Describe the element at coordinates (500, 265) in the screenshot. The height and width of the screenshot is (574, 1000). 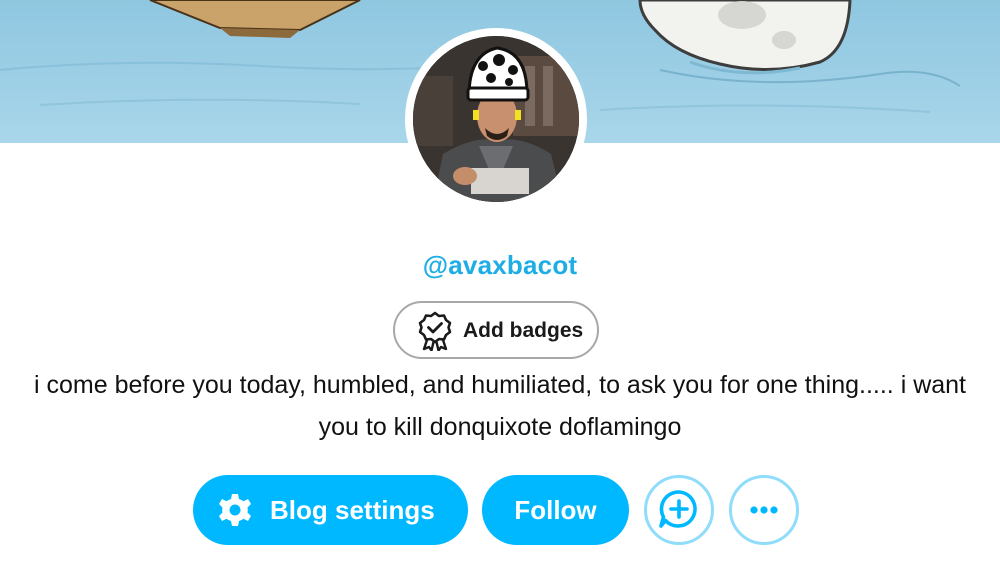
I see `blog-username: @avaxbacot` at that location.